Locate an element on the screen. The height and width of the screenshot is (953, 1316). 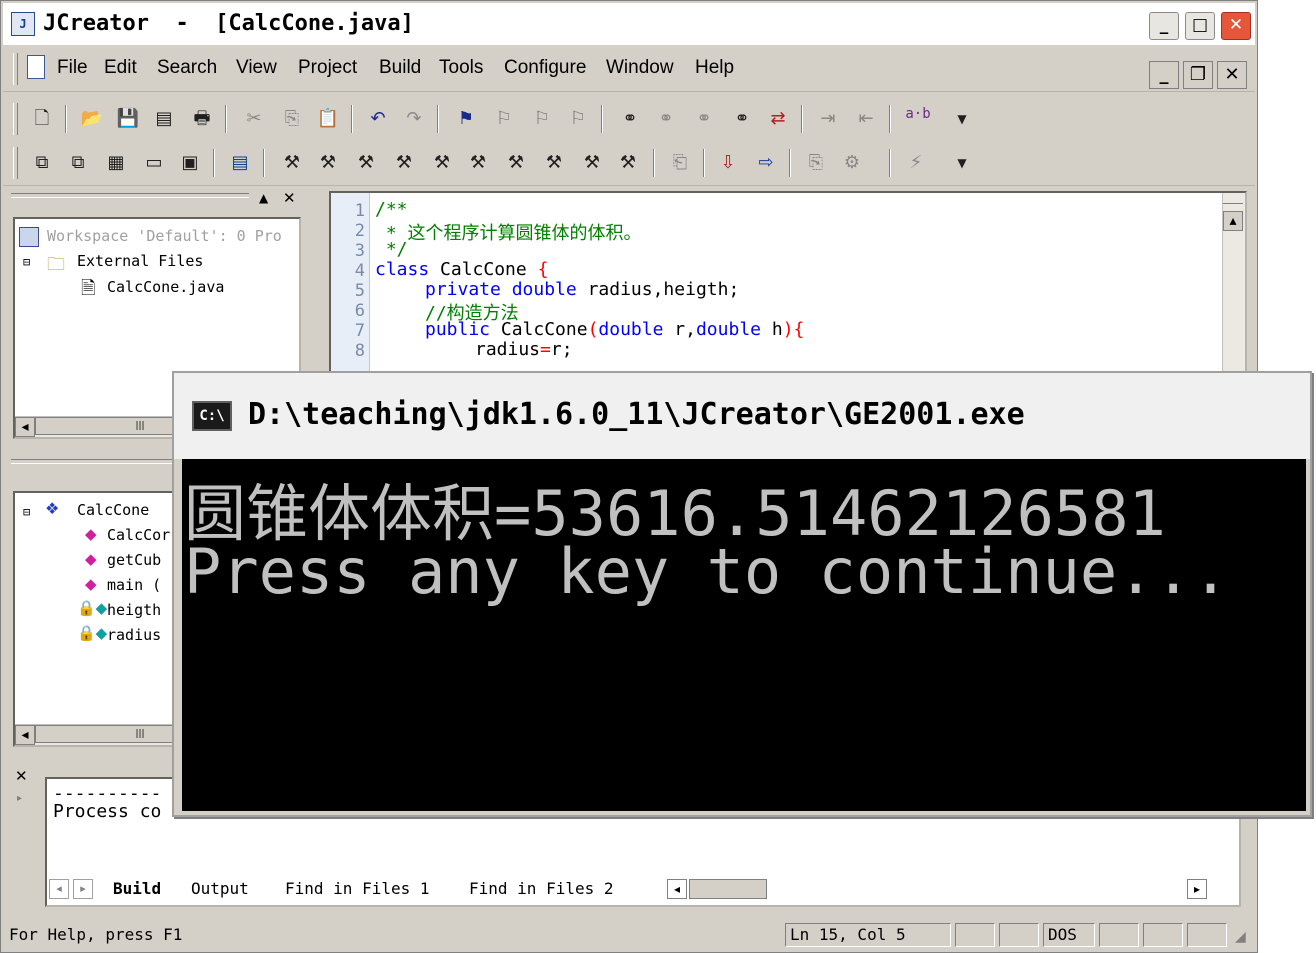
document-icon is located at coordinates (36, 67).